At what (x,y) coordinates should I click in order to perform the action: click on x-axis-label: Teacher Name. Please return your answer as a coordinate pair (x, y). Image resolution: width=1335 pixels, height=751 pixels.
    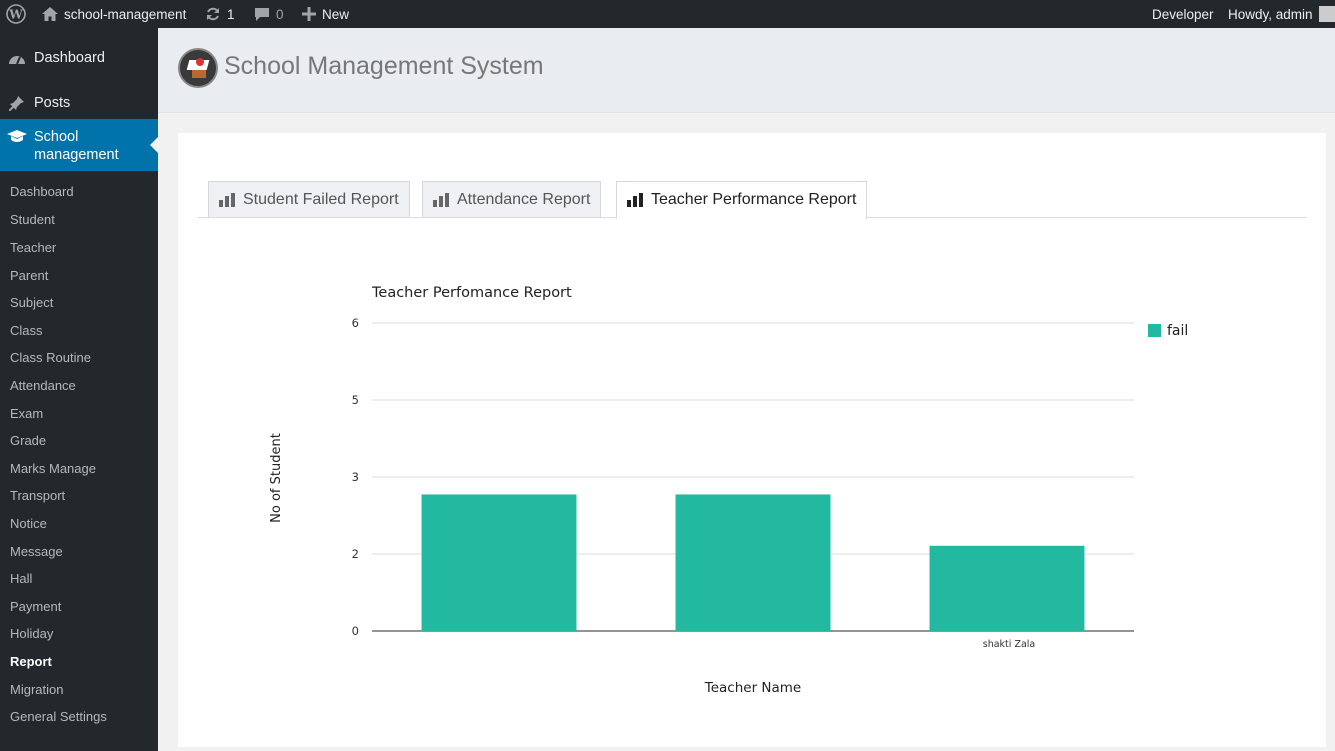
    Looking at the image, I should click on (752, 688).